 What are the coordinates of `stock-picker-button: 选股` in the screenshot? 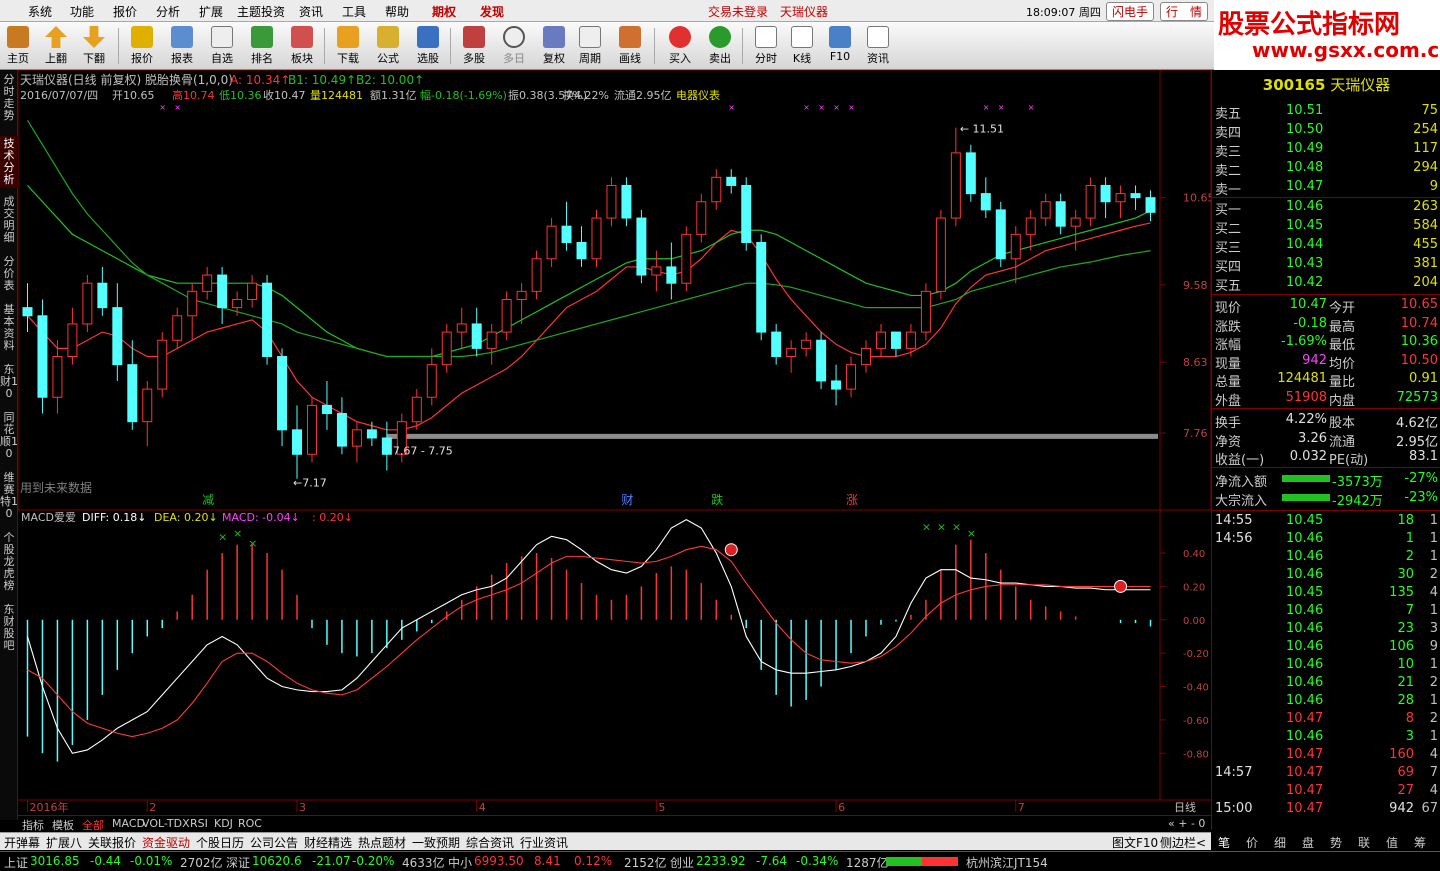 It's located at (428, 46).